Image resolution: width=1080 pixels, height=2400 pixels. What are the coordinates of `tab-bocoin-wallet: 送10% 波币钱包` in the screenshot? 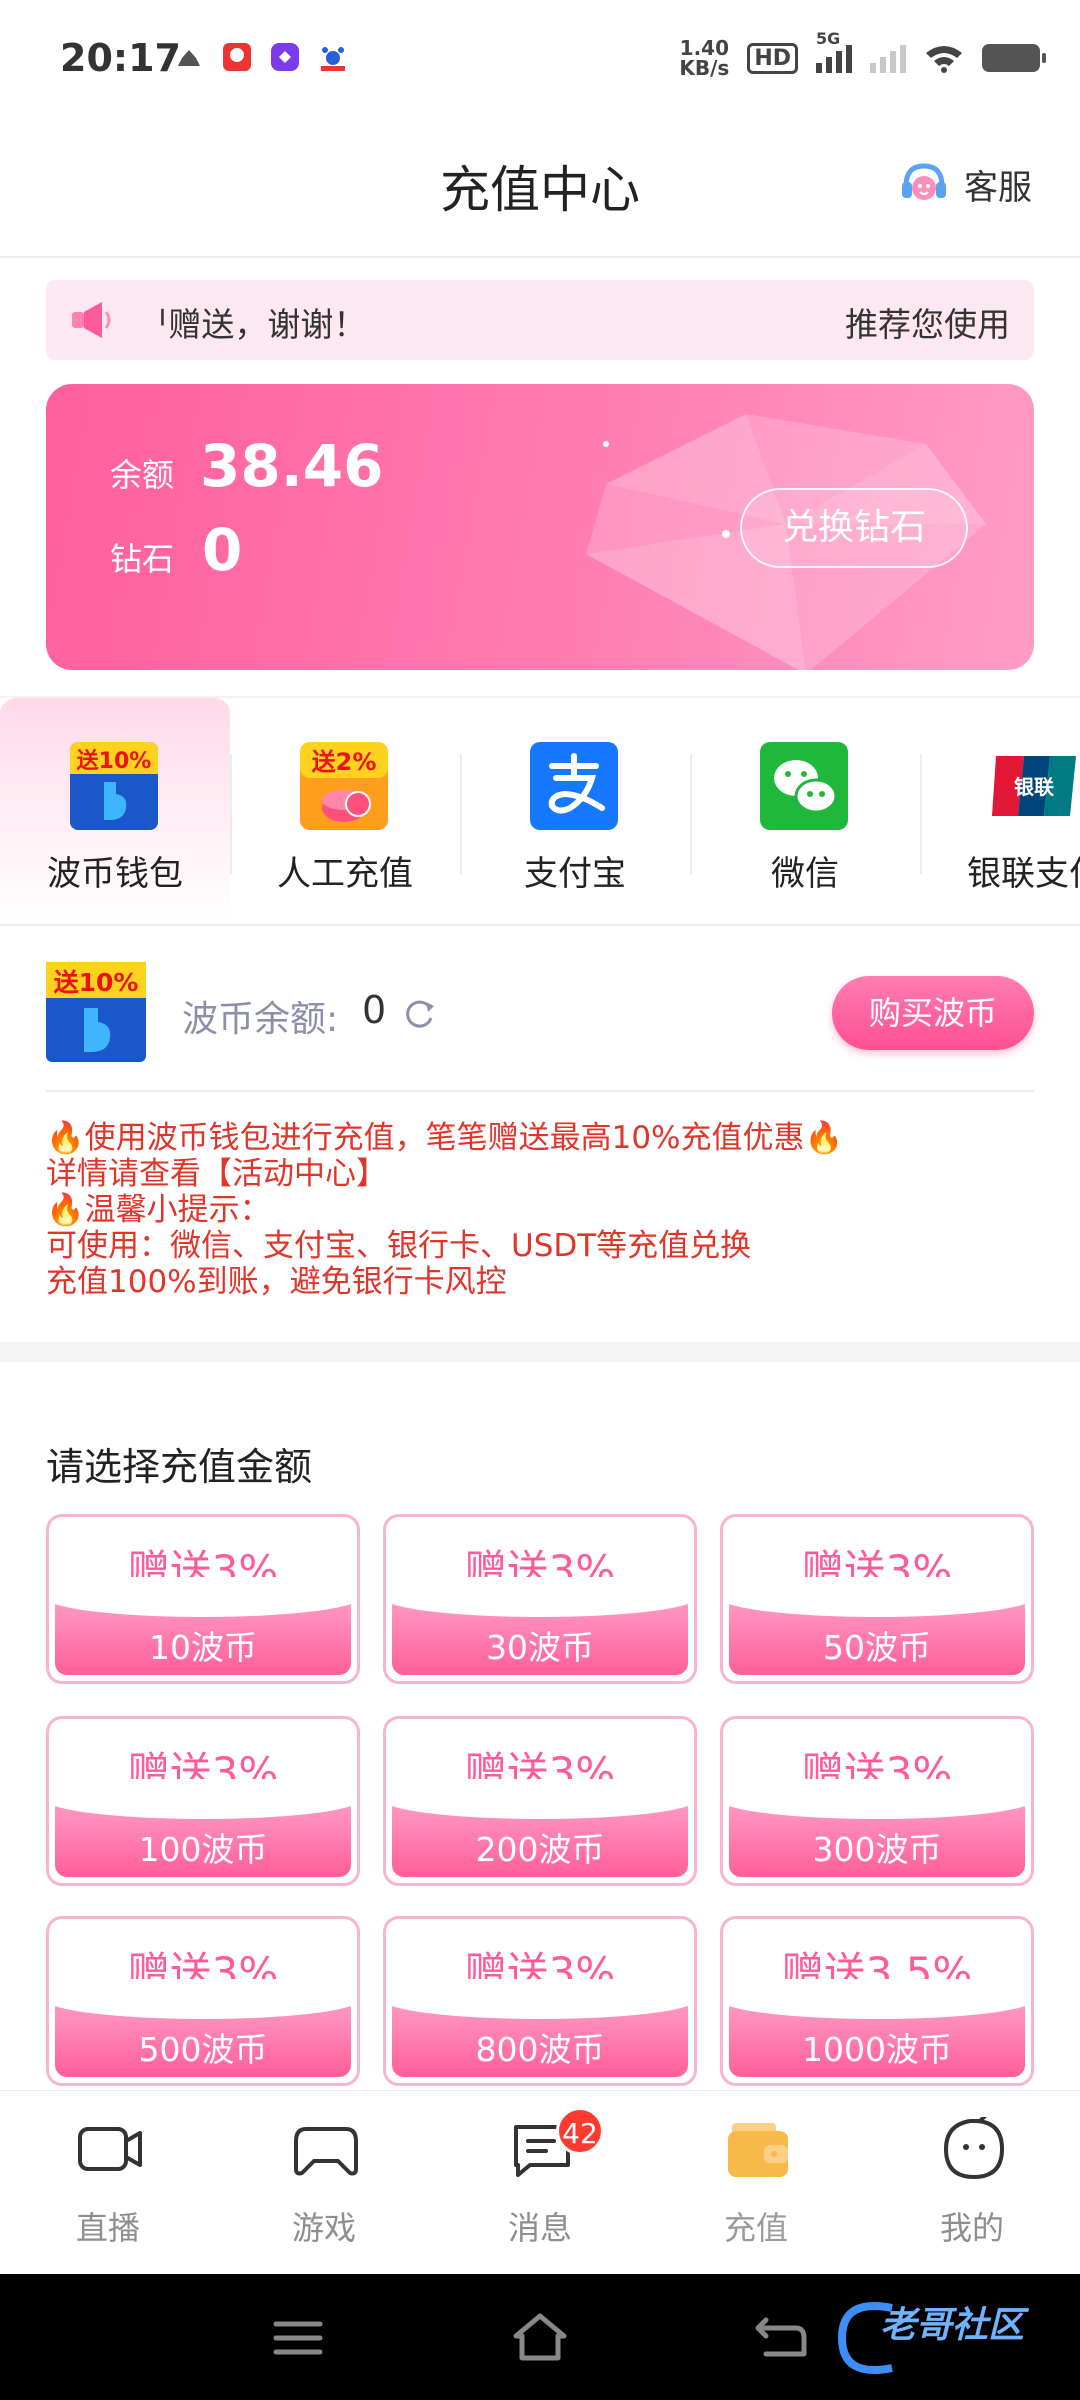 It's located at (115, 811).